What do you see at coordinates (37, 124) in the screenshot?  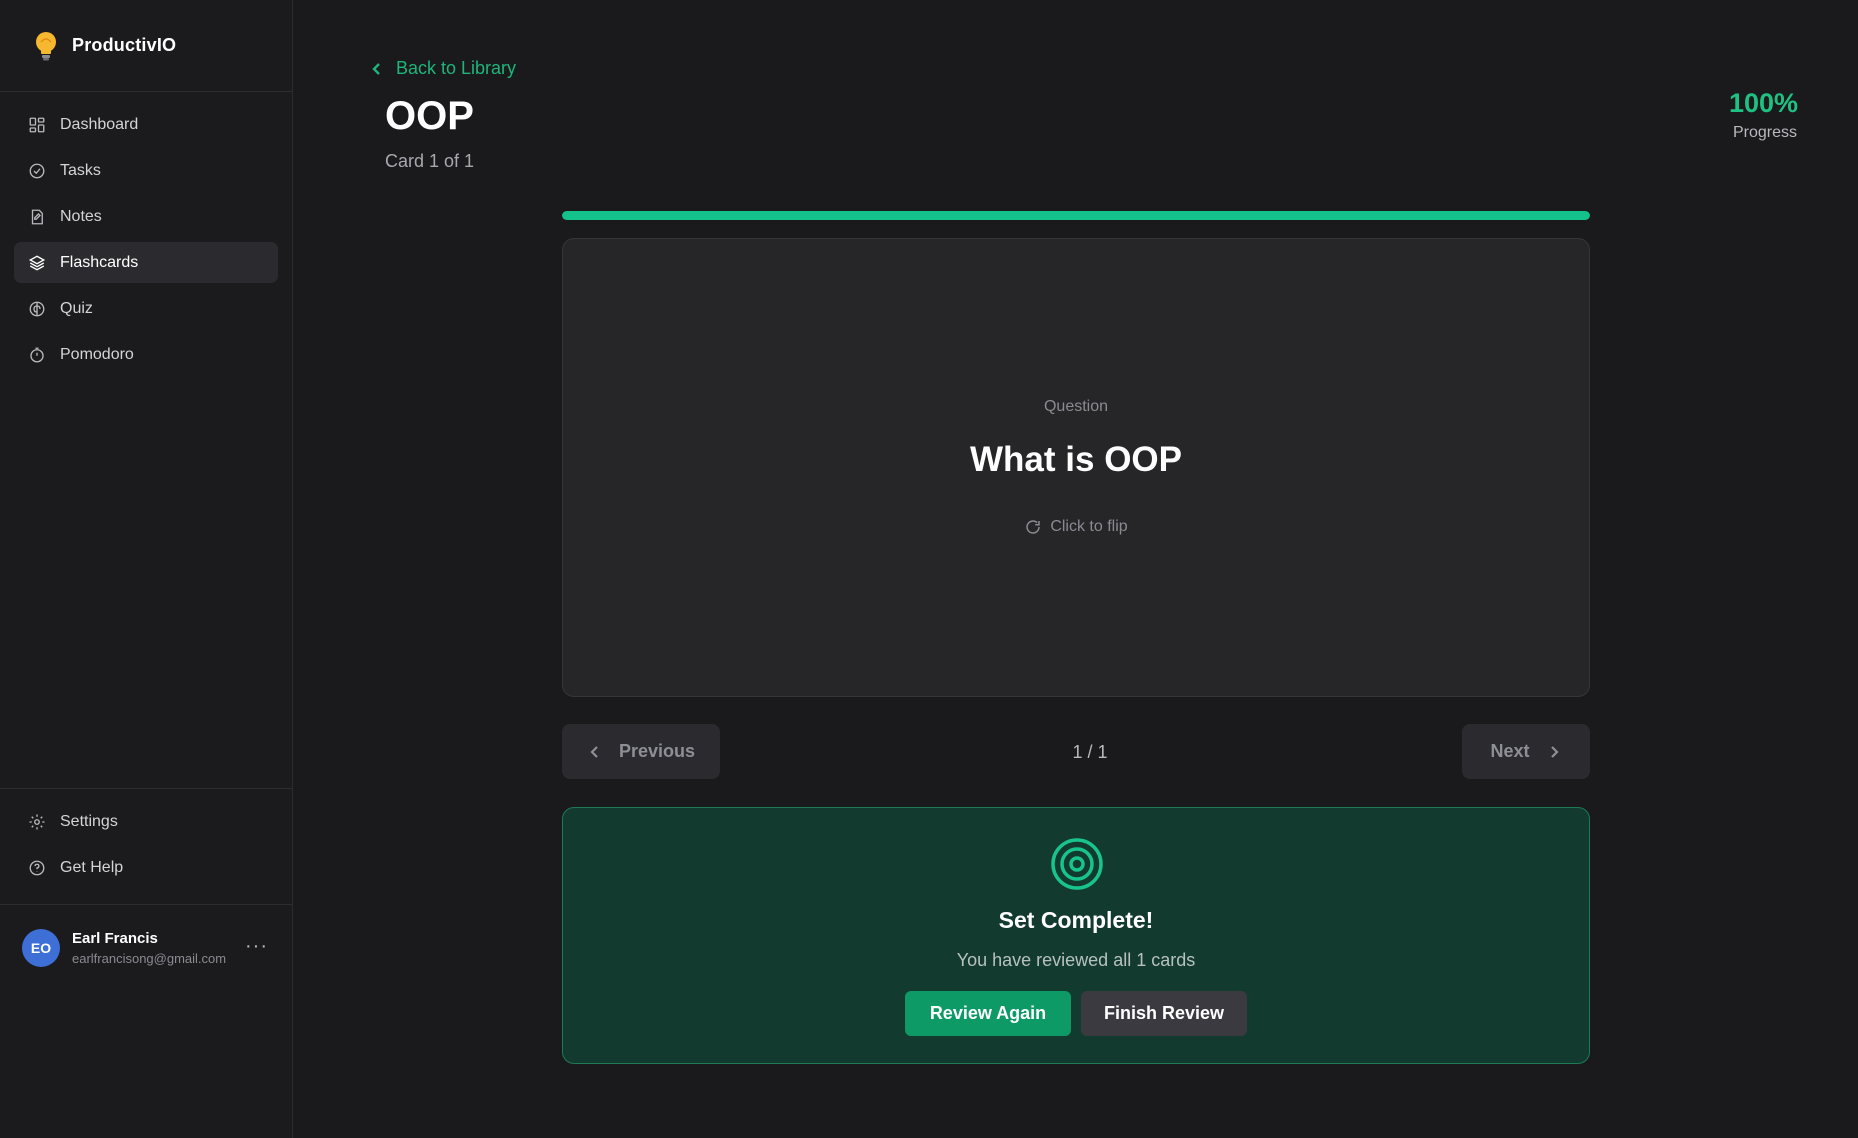 I see `dashboard-grid-icon` at bounding box center [37, 124].